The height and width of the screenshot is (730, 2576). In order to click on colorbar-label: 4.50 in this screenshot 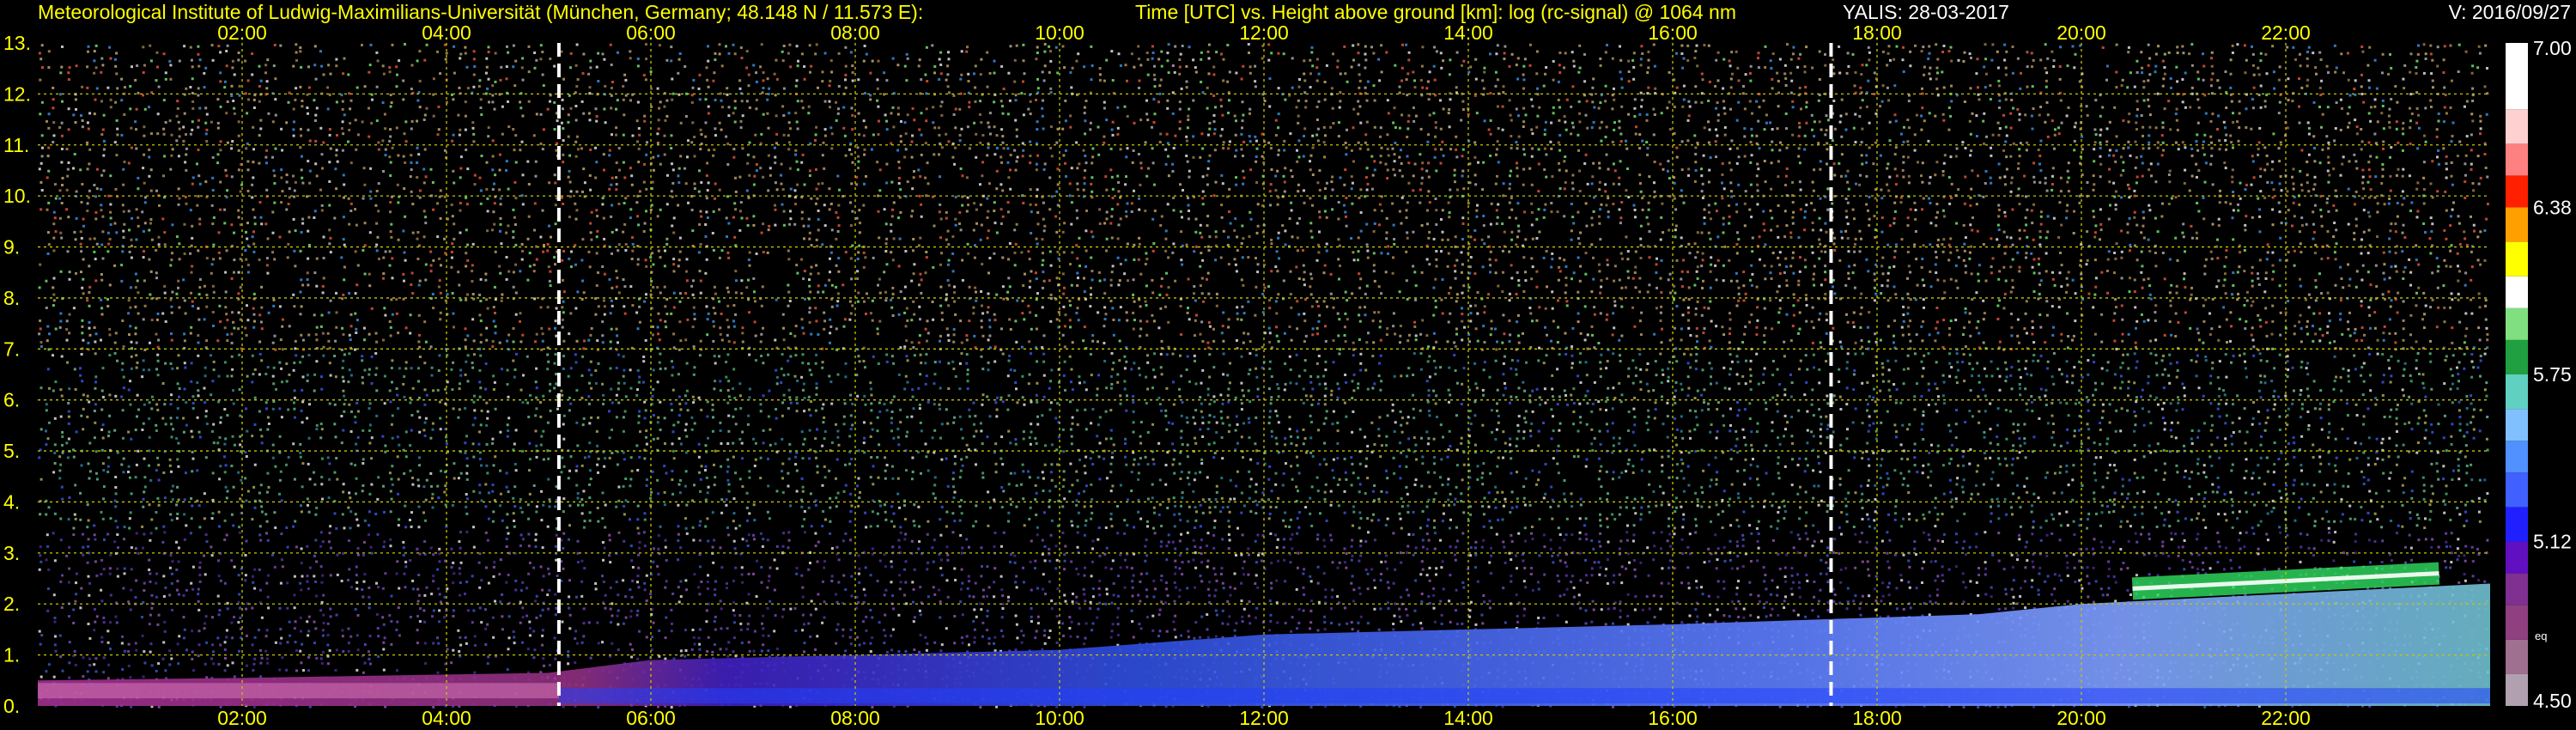, I will do `click(2552, 701)`.